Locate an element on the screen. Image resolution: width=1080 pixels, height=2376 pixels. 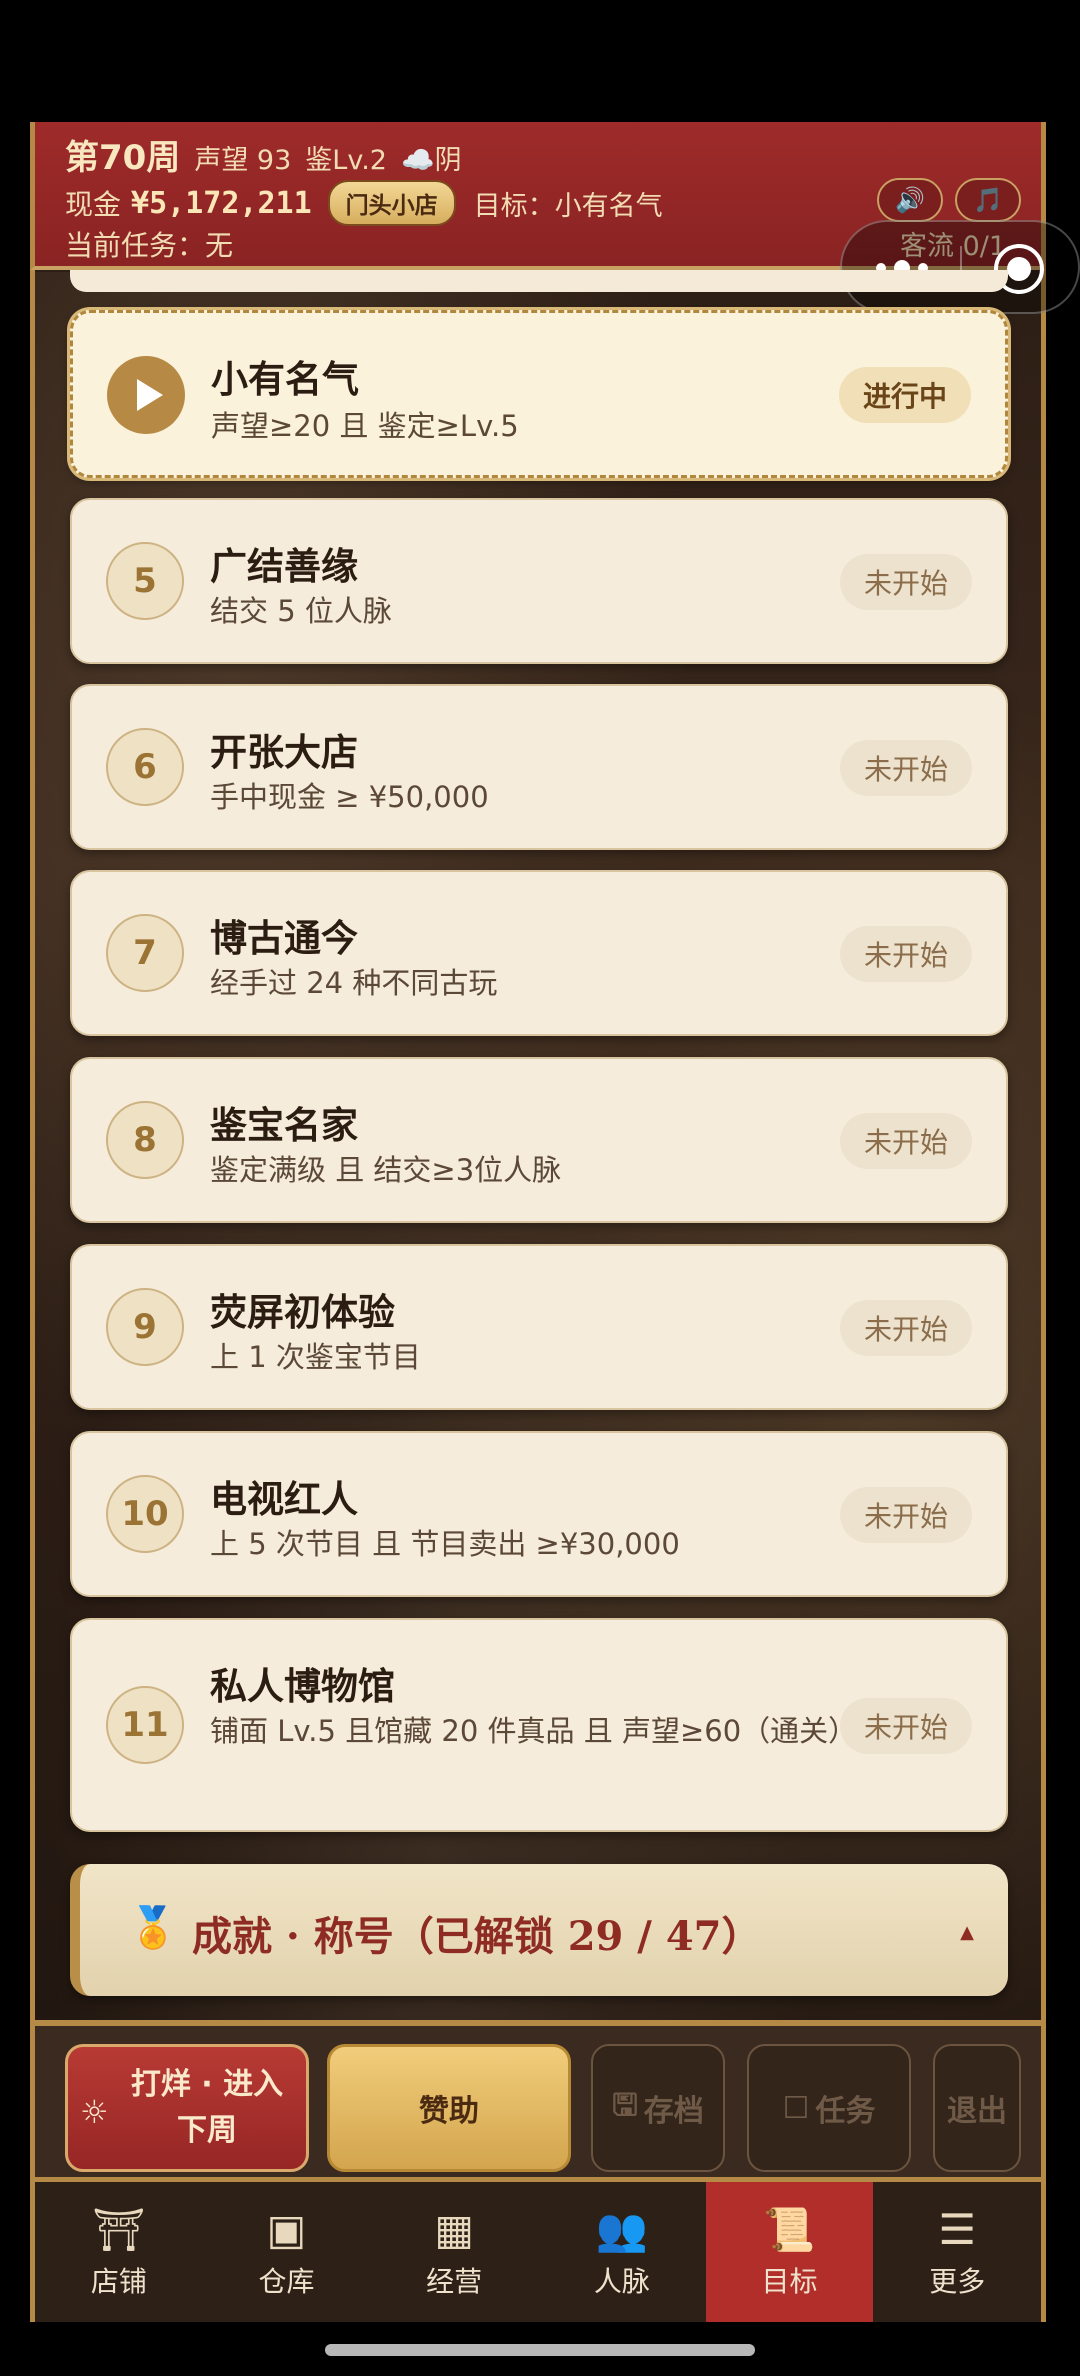
next-week-button: ☼ 打烊 · 进入下周 is located at coordinates (187, 2108).